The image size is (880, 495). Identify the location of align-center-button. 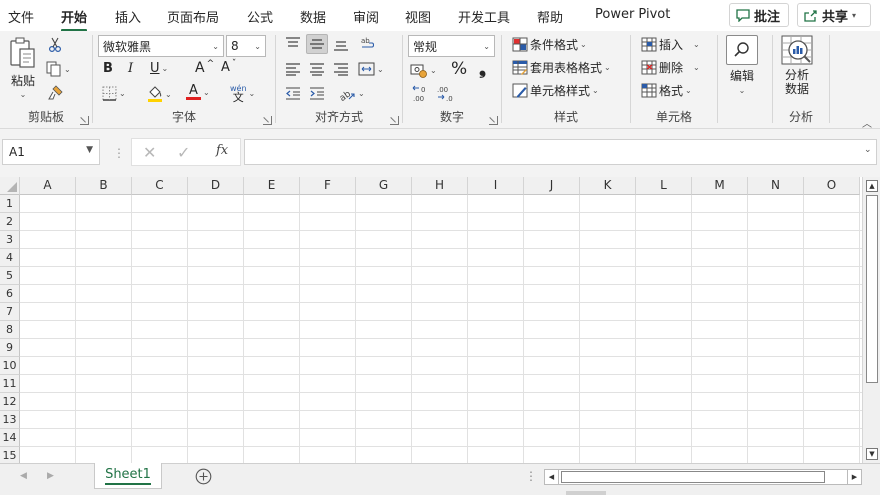
(317, 69).